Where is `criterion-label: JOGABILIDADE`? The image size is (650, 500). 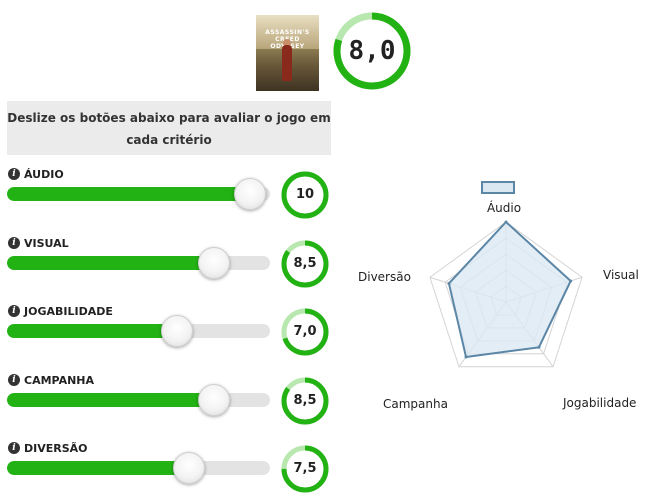
criterion-label: JOGABILIDADE is located at coordinates (68, 311).